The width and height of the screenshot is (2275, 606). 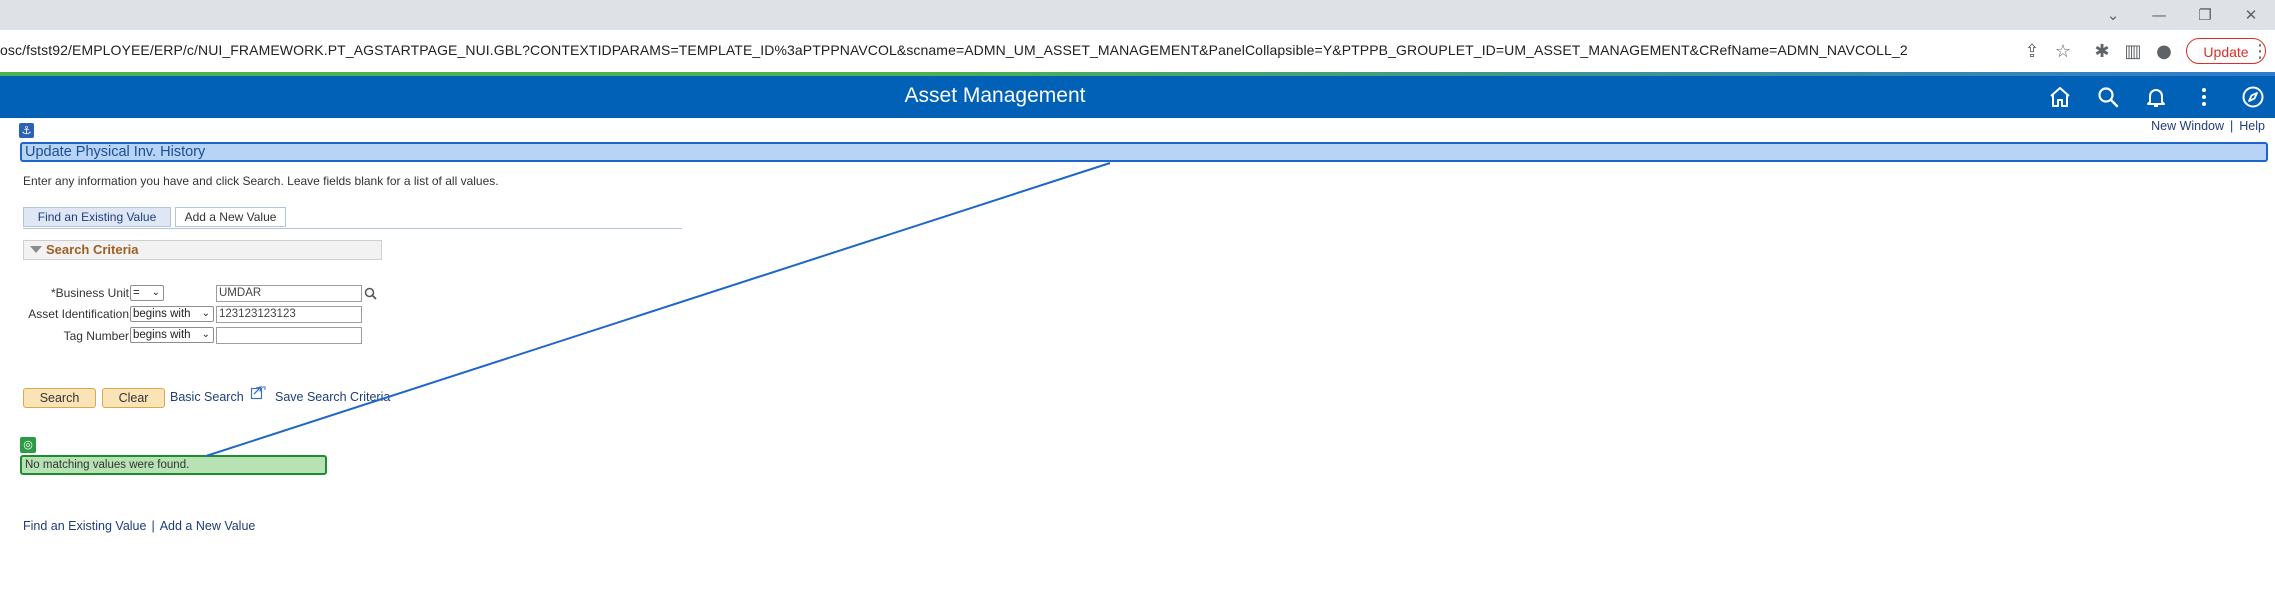 What do you see at coordinates (2159, 15) in the screenshot?
I see `minimize-icon: —` at bounding box center [2159, 15].